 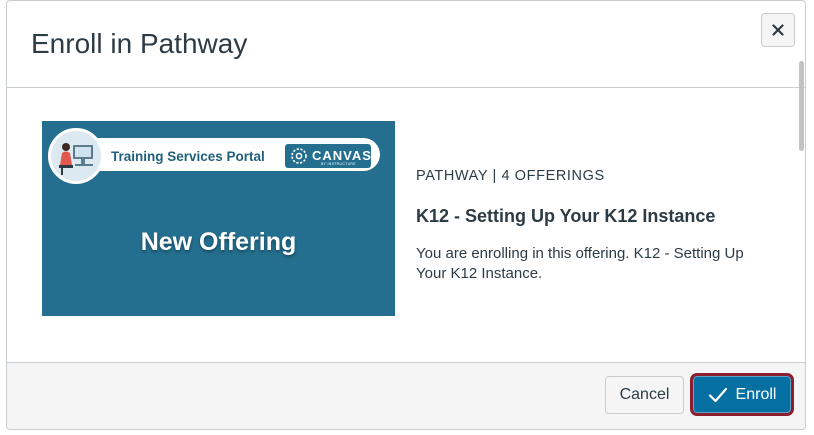 What do you see at coordinates (510, 176) in the screenshot?
I see `offering-meta: PATHWAY | 4 OFFERINGS` at bounding box center [510, 176].